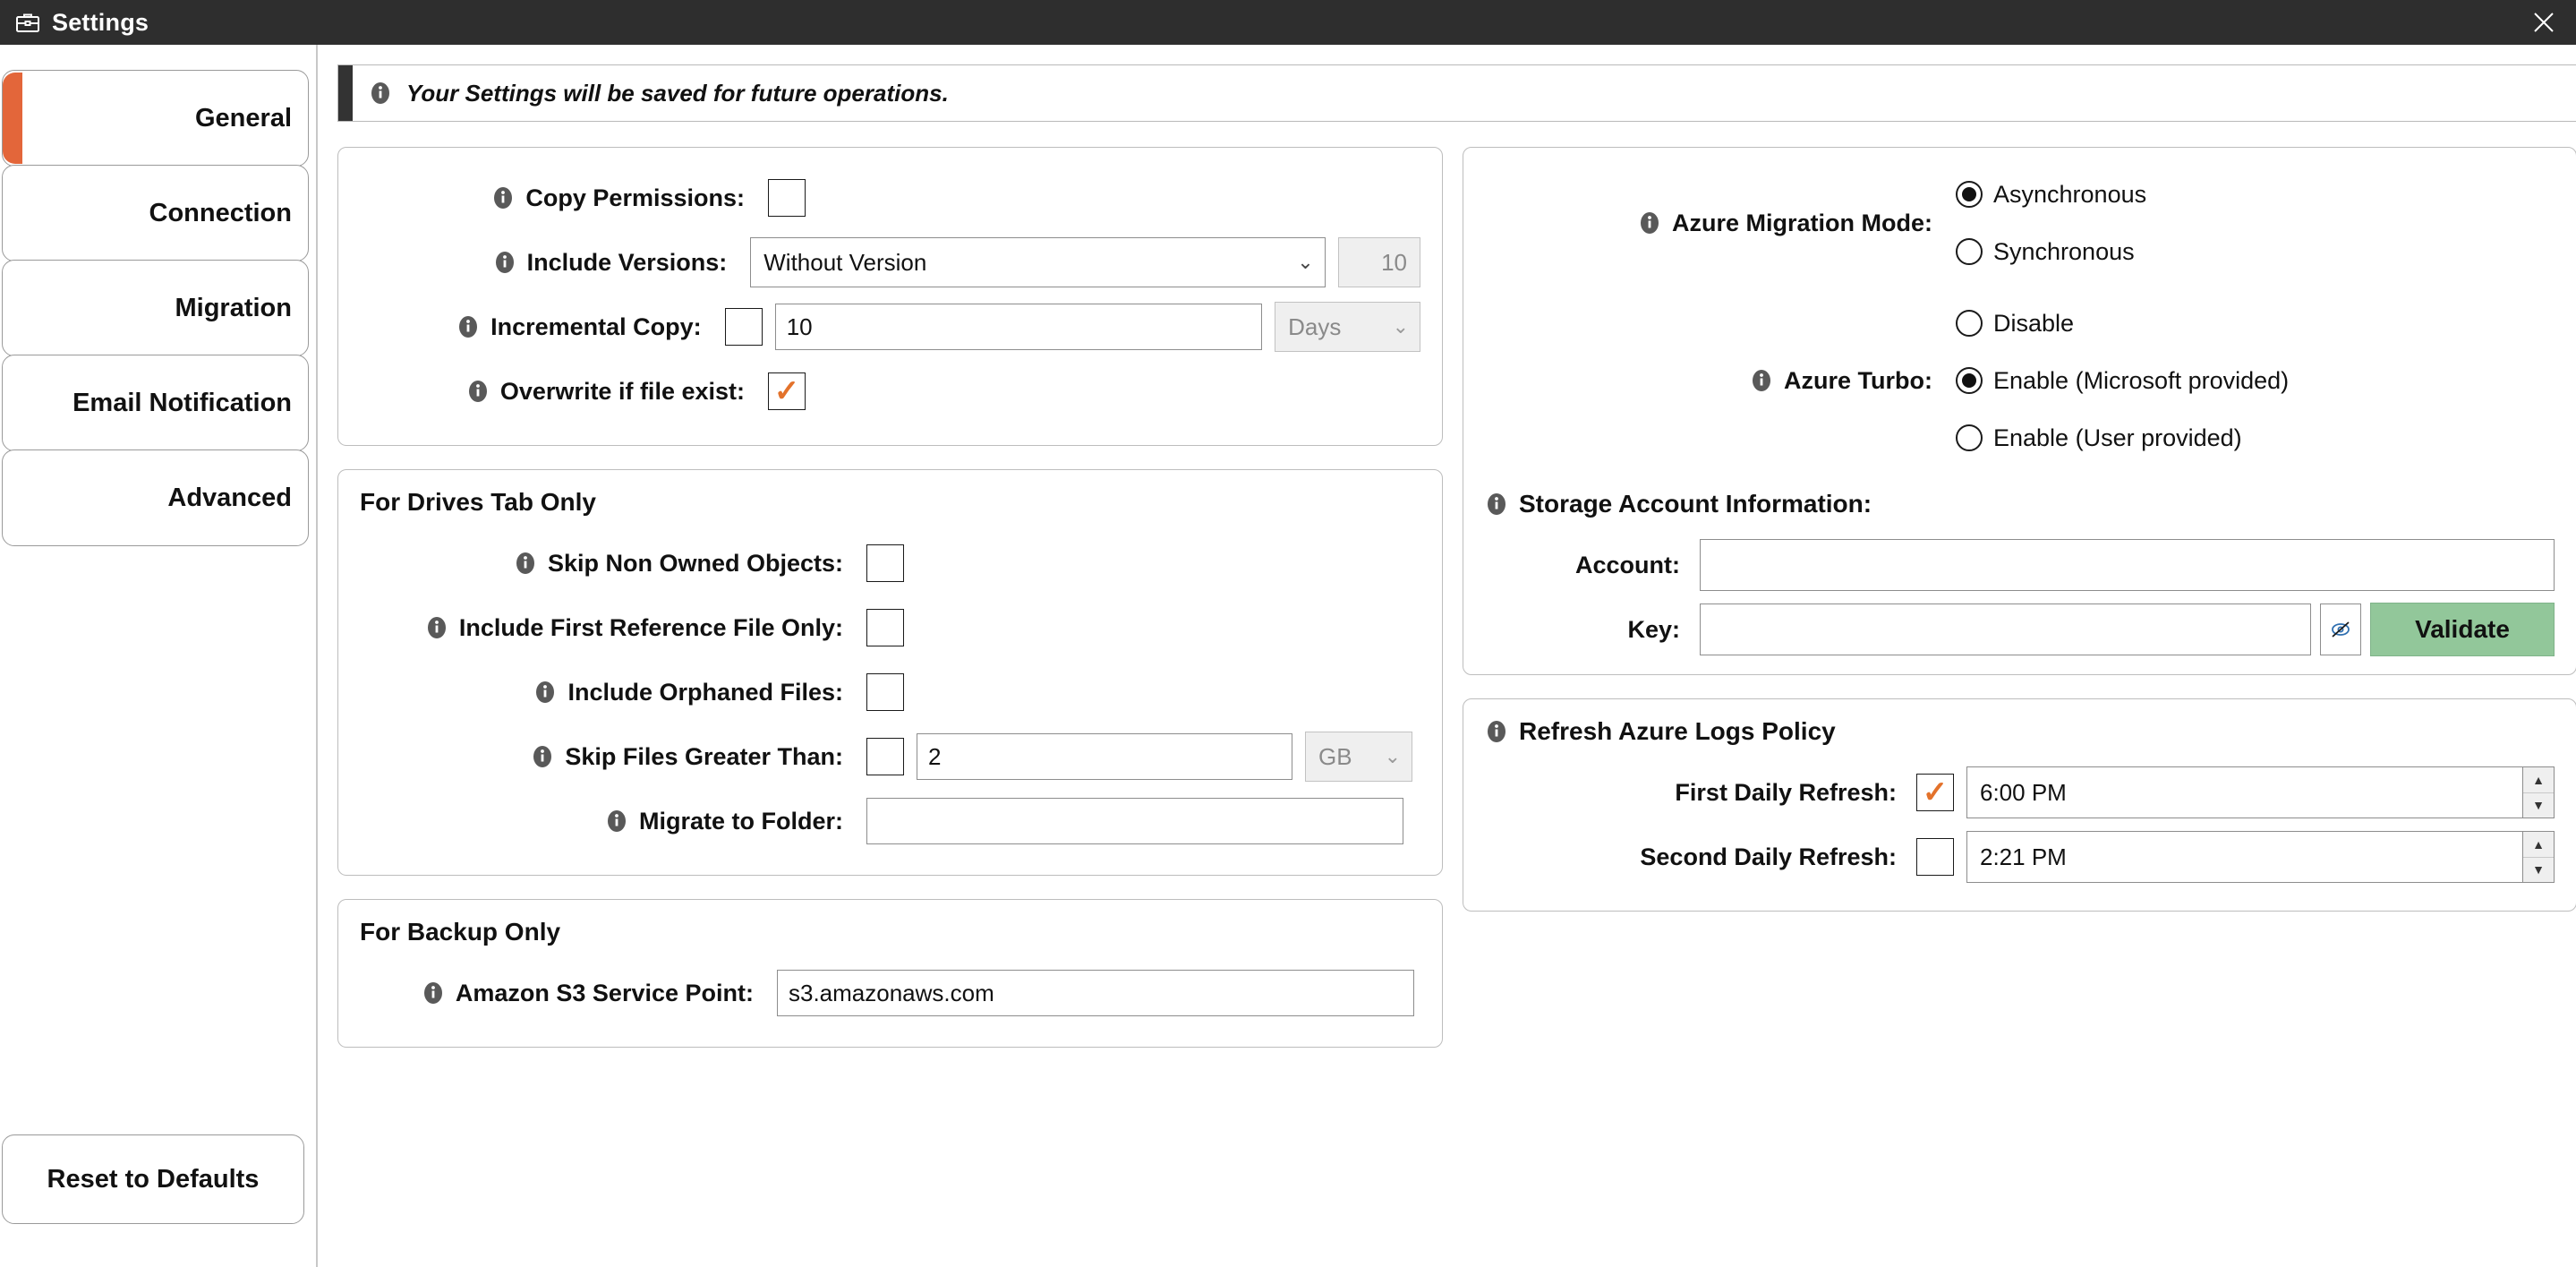 Image resolution: width=2576 pixels, height=1267 pixels. Describe the element at coordinates (155, 403) in the screenshot. I see `sidebar-item-email-notification: Email Notification` at that location.